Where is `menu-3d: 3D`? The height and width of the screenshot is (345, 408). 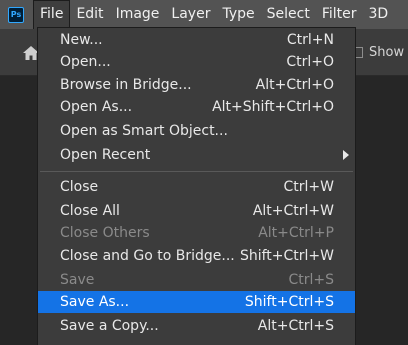
menu-3d: 3D is located at coordinates (379, 14).